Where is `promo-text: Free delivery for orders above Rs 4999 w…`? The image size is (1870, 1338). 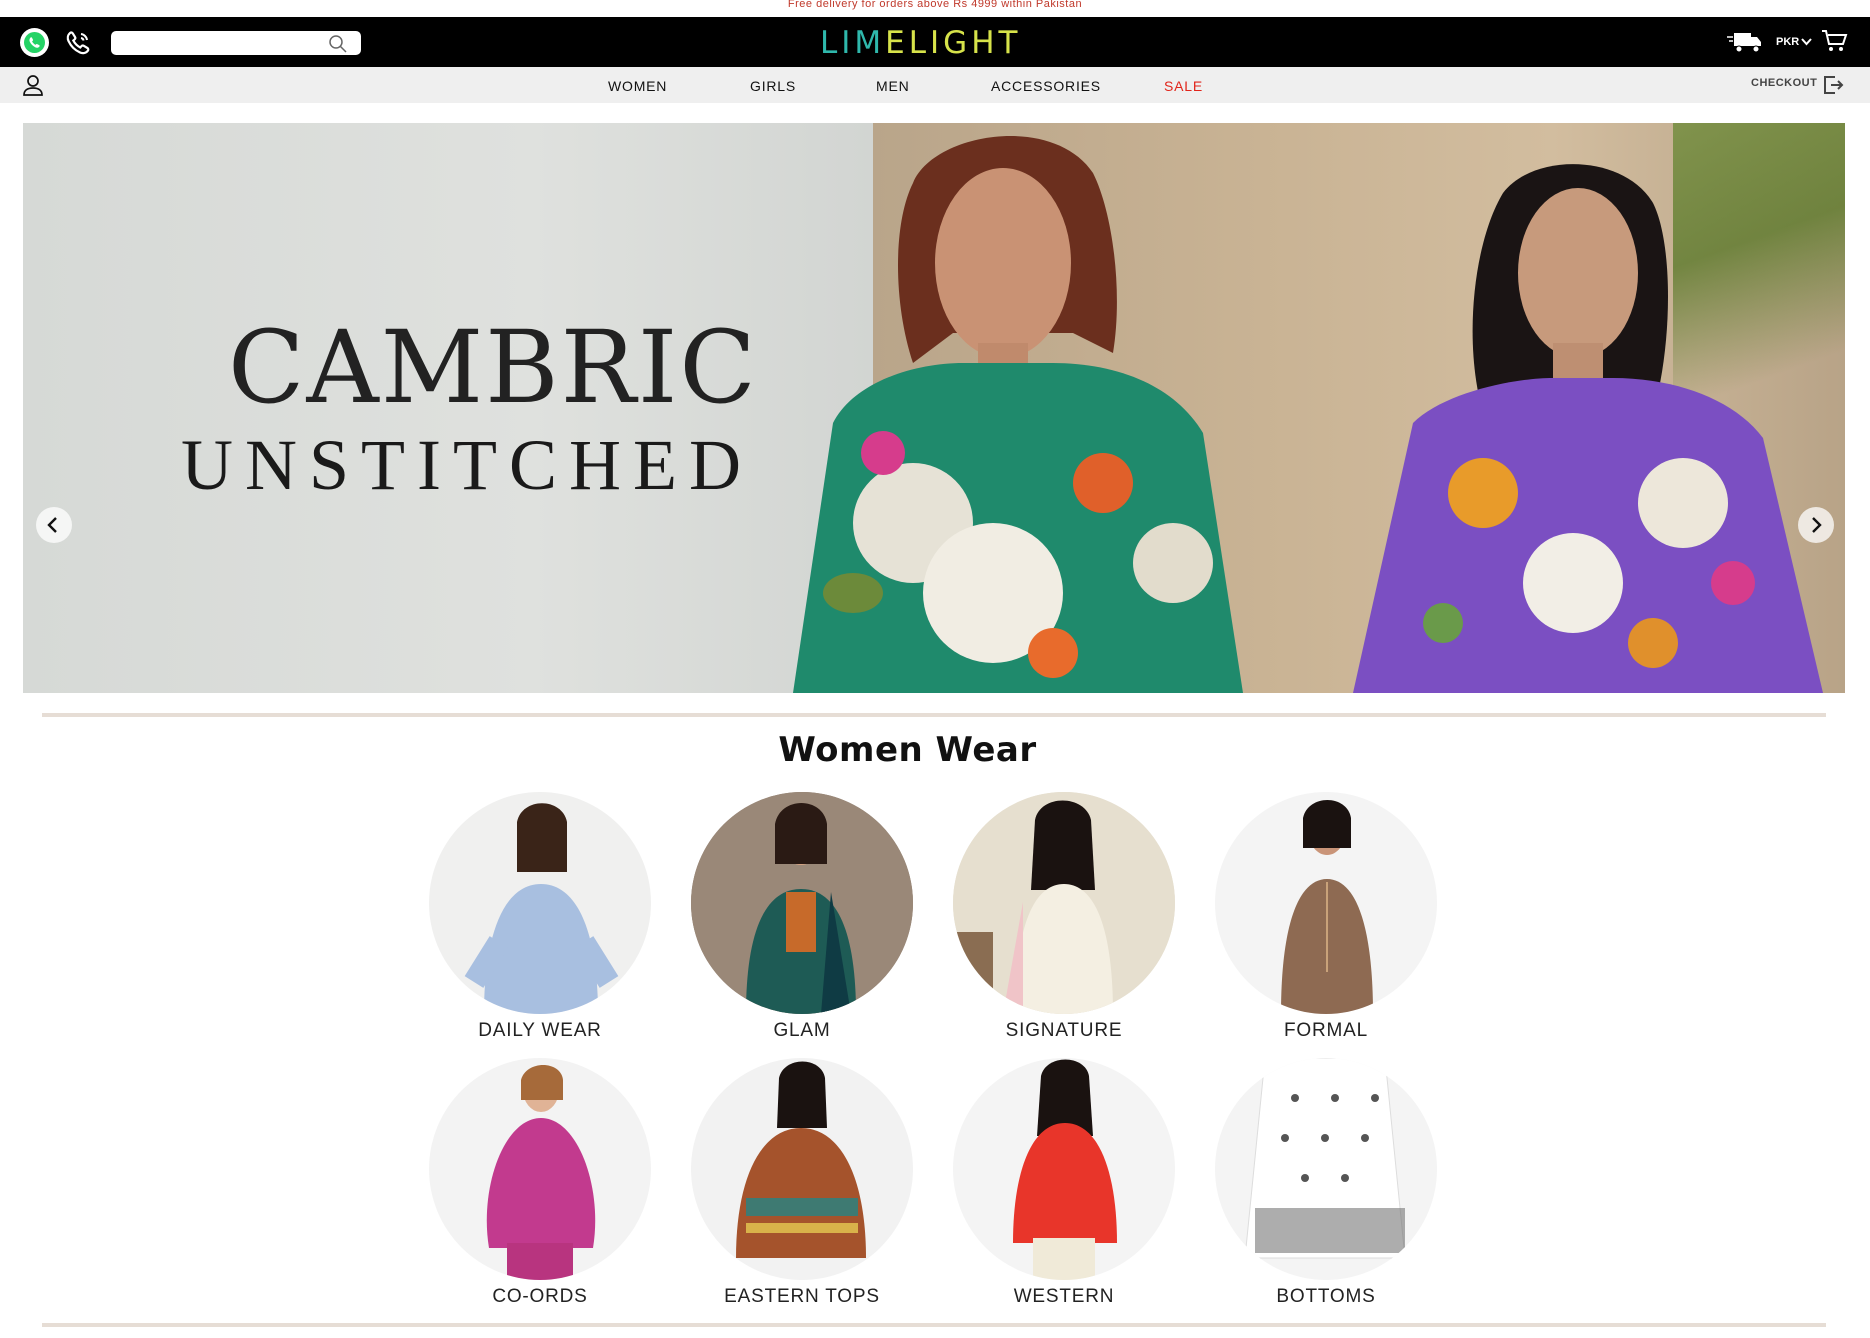 promo-text: Free delivery for orders above Rs 4999 w… is located at coordinates (935, 5).